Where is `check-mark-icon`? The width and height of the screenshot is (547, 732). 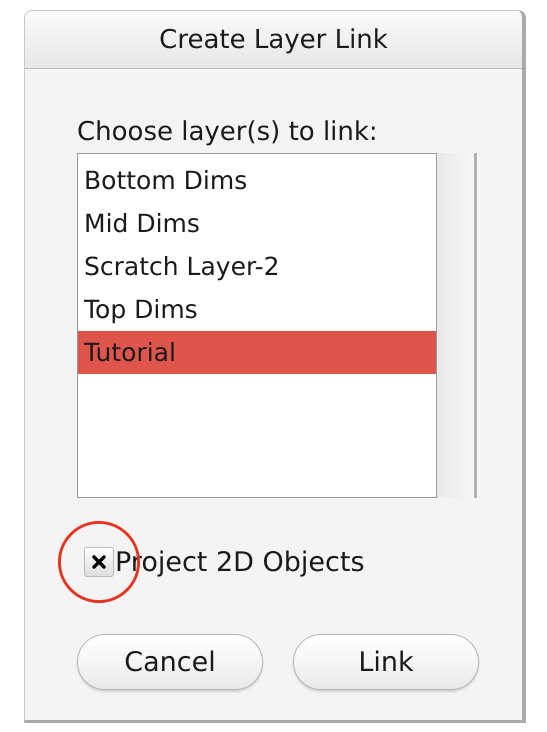 check-mark-icon is located at coordinates (99, 562).